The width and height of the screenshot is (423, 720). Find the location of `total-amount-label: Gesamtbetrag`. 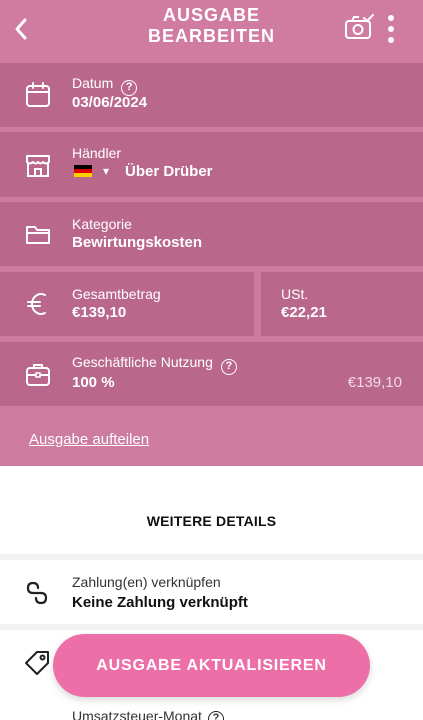

total-amount-label: Gesamtbetrag is located at coordinates (116, 294).